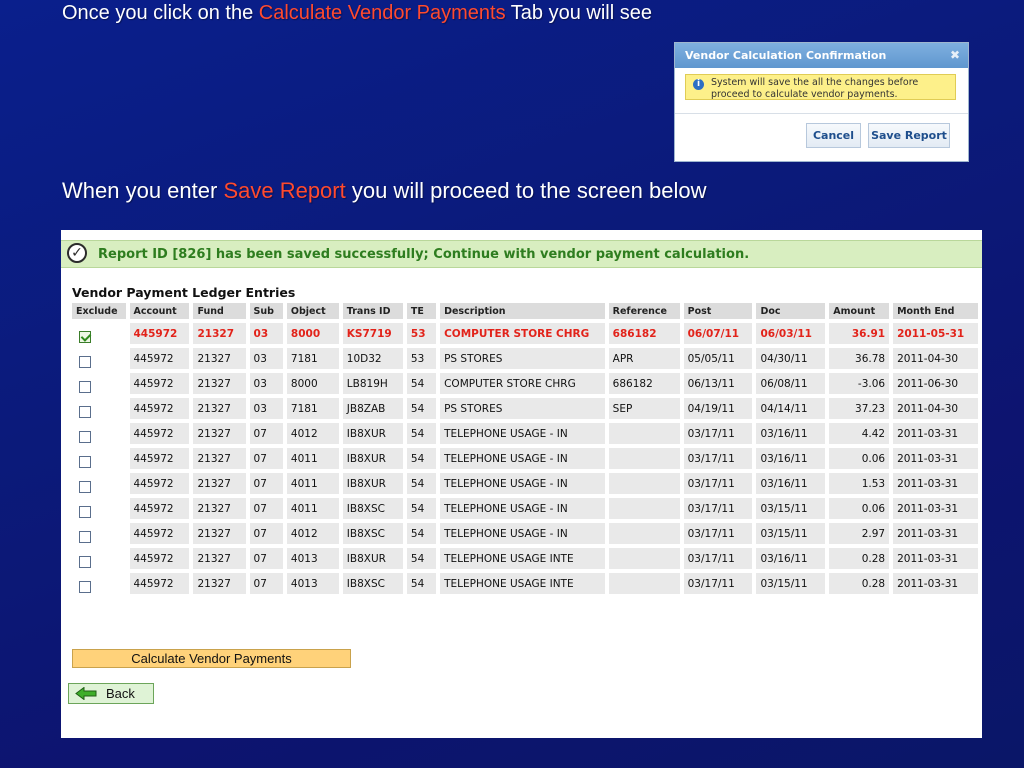  I want to click on calculate-vendor-payments-button: Calculate Vendor Payments, so click(211, 658).